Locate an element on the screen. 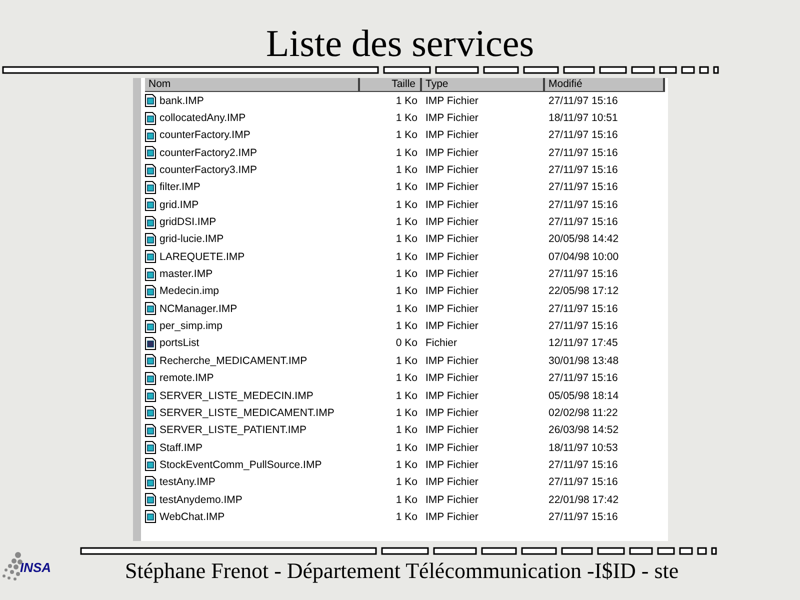  column-header: Taille is located at coordinates (391, 85).